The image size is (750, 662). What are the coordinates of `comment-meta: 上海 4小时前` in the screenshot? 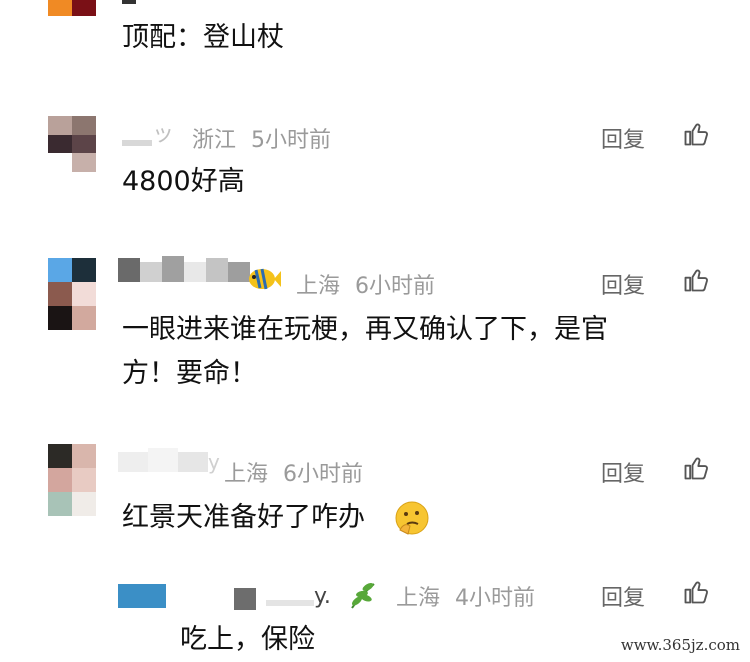 It's located at (465, 596).